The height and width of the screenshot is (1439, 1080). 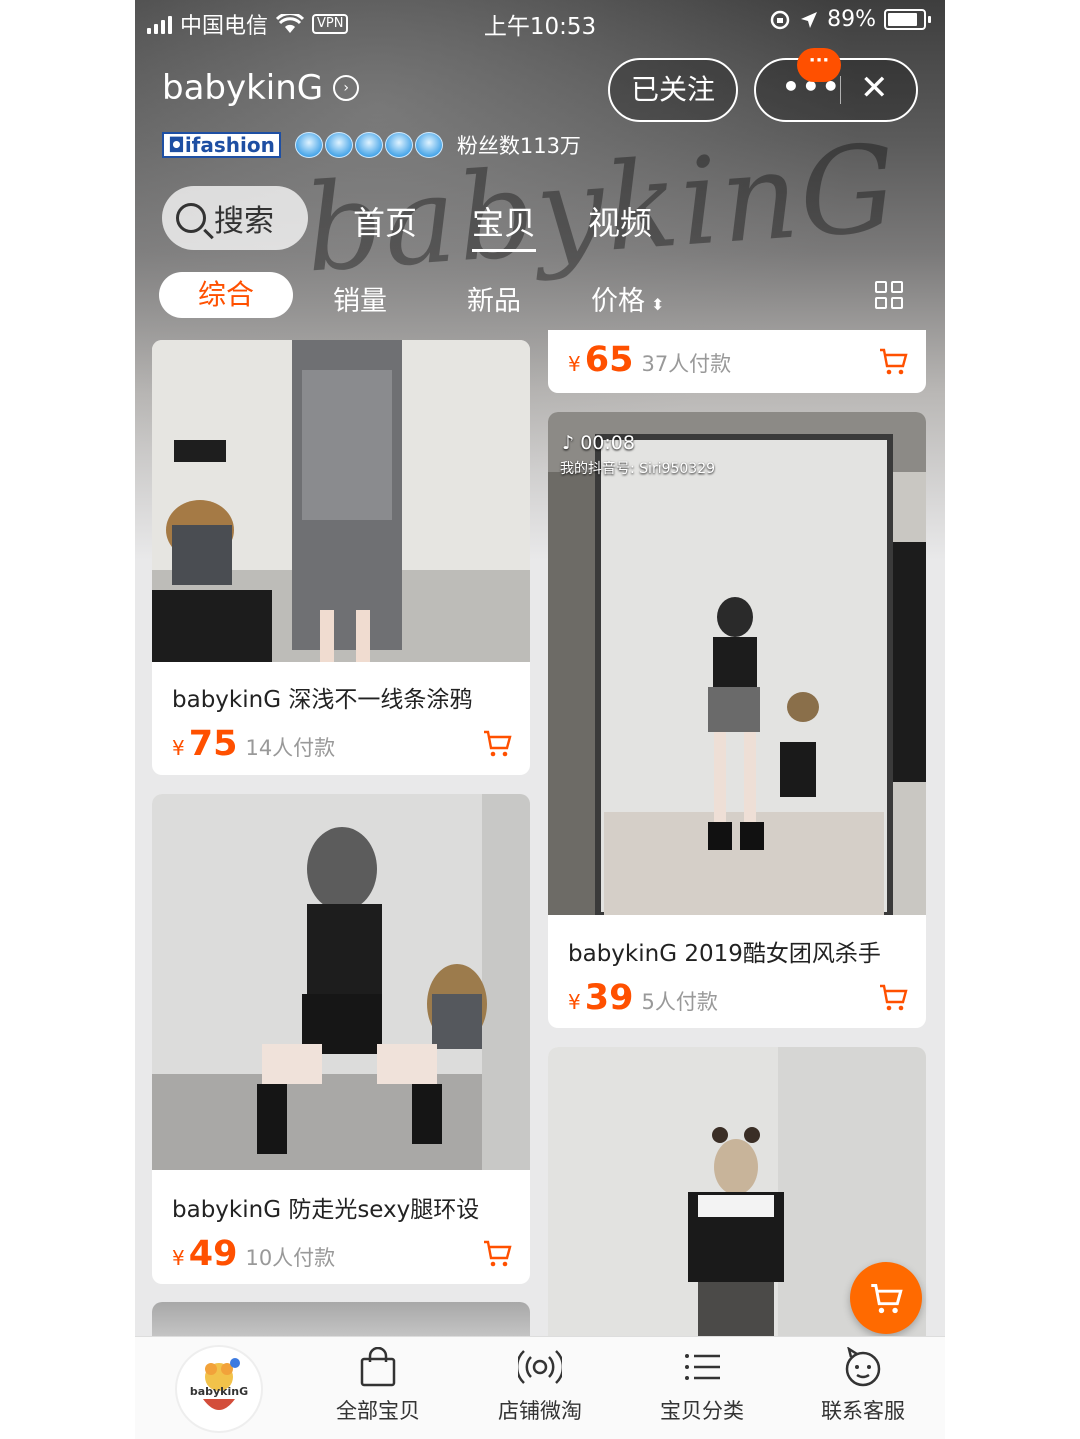 What do you see at coordinates (724, 954) in the screenshot?
I see `product-title: babykinG 2019酷女团风杀手` at bounding box center [724, 954].